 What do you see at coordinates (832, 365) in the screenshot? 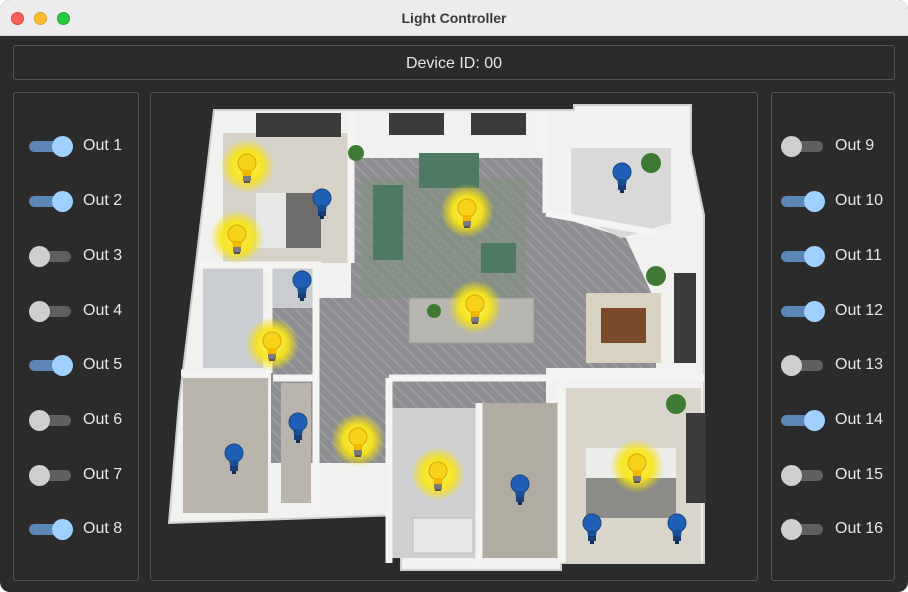
I see `output-row-13: Out 13` at bounding box center [832, 365].